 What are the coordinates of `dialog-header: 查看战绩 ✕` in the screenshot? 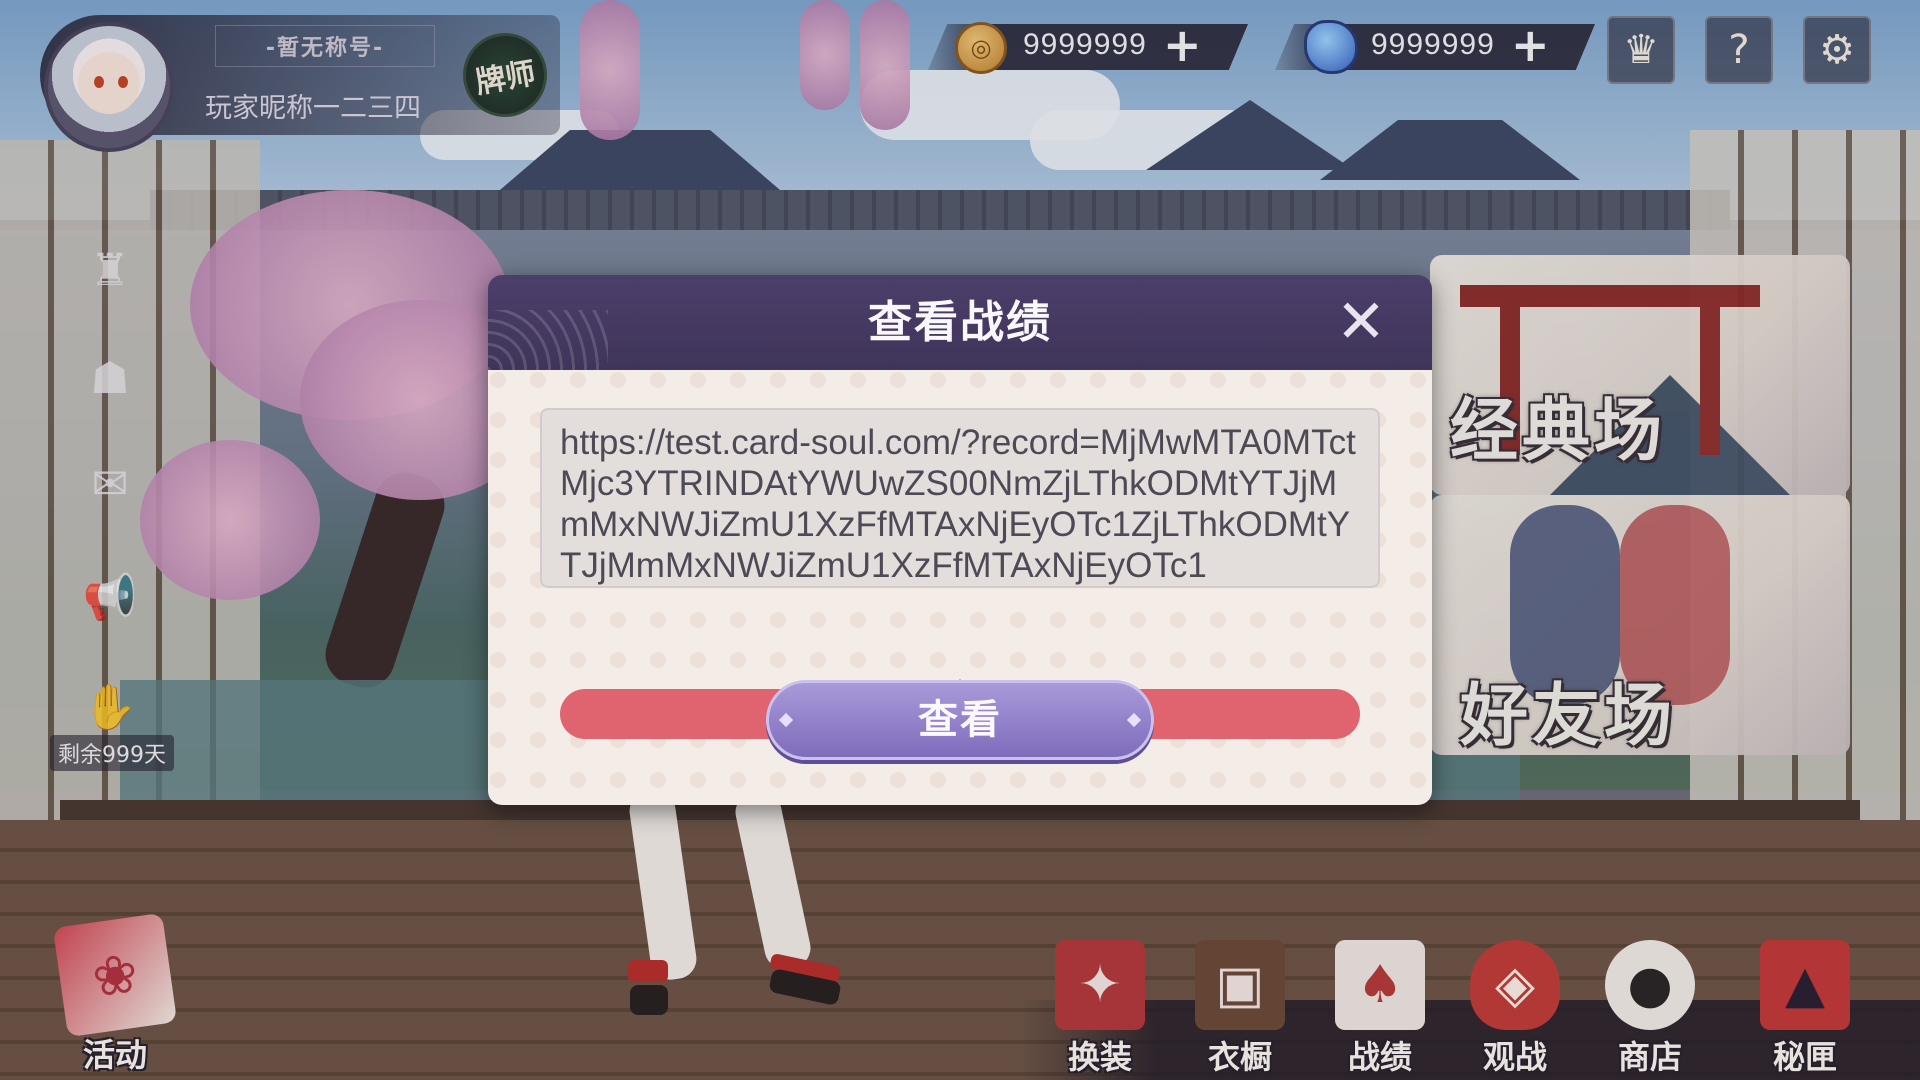 It's located at (960, 322).